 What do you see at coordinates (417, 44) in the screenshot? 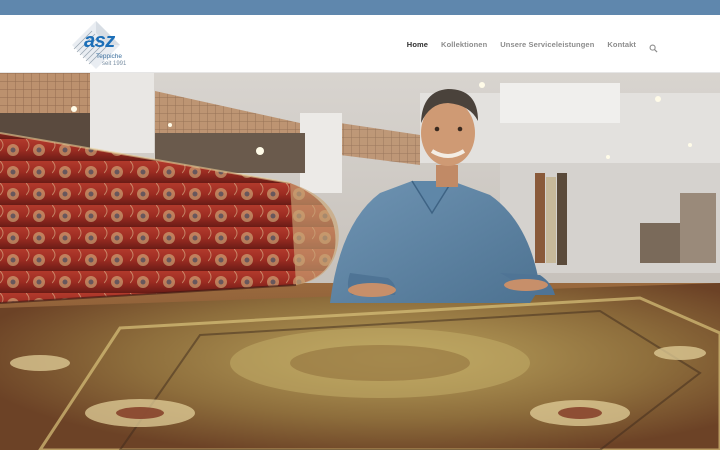
I see `nav-home: Home` at bounding box center [417, 44].